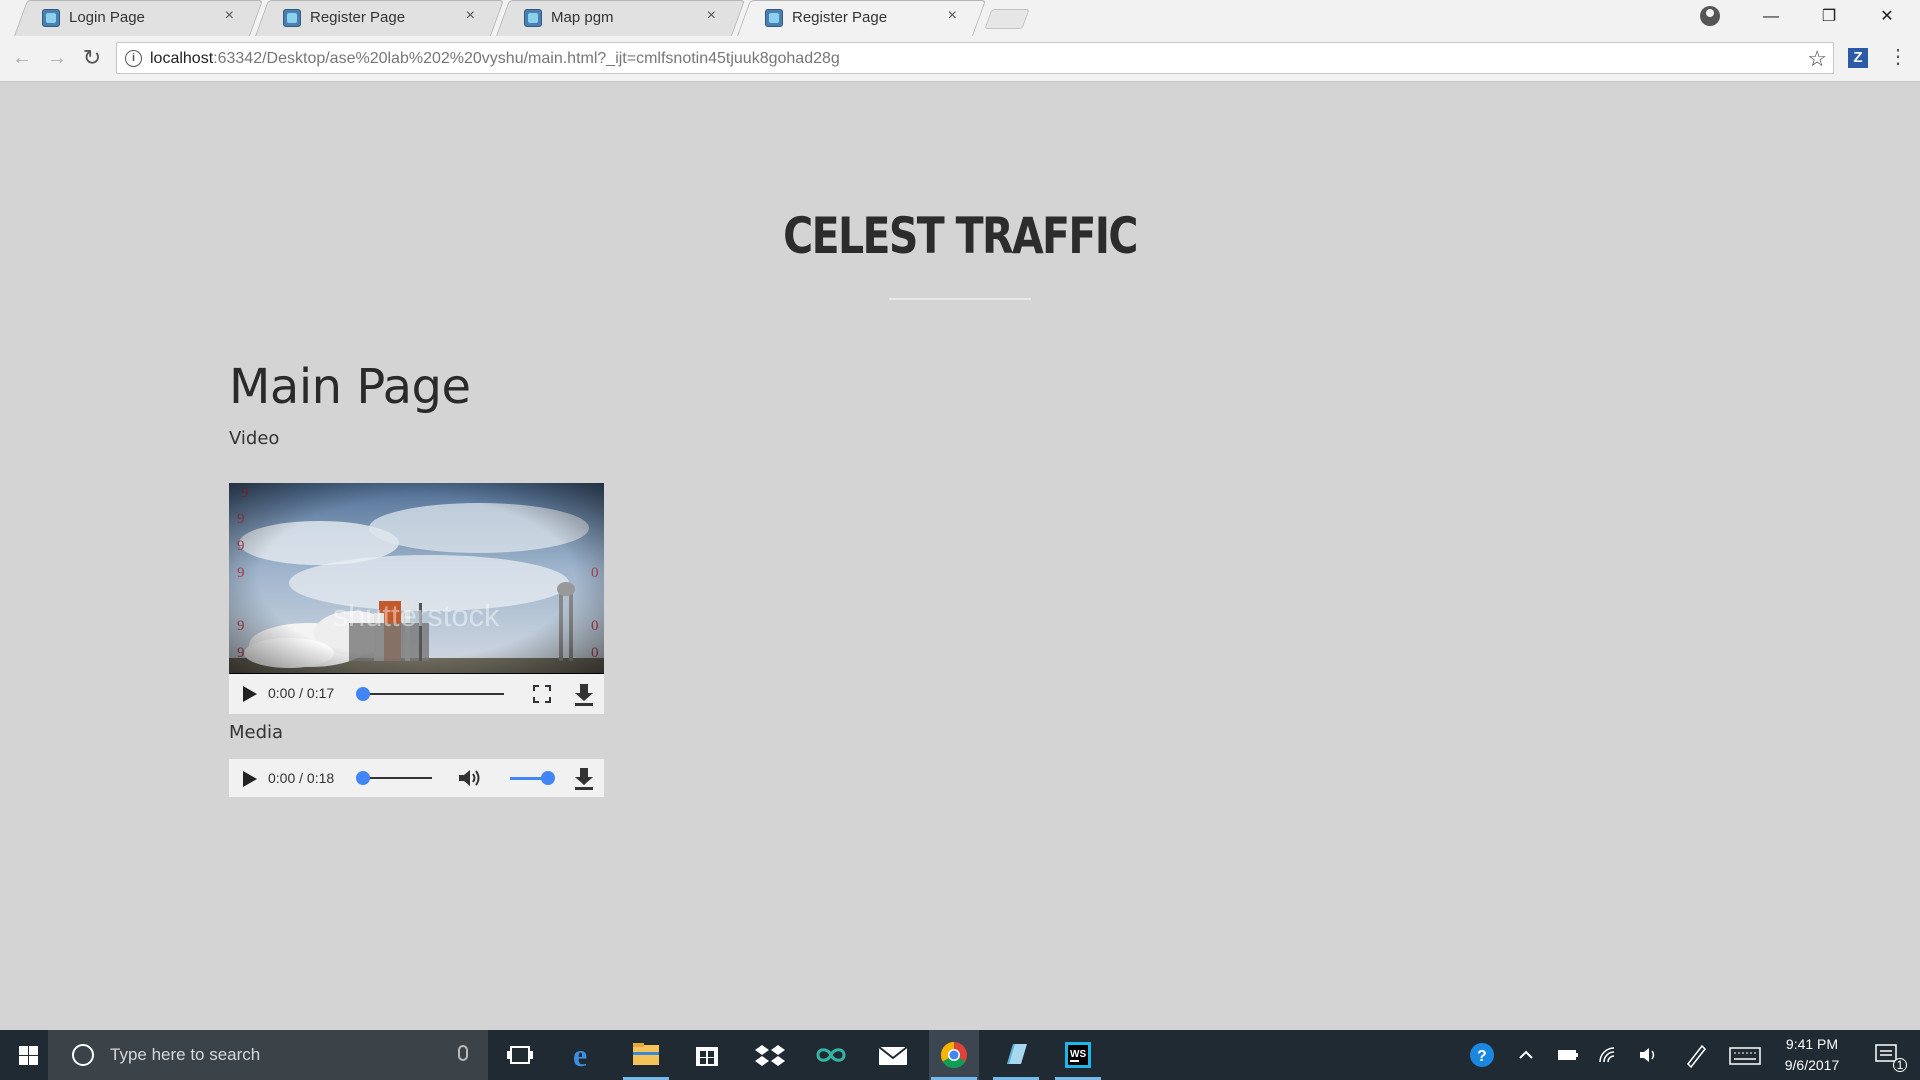 Image resolution: width=1920 pixels, height=1080 pixels. Describe the element at coordinates (1829, 18) in the screenshot. I see `restore-button: ❐` at that location.